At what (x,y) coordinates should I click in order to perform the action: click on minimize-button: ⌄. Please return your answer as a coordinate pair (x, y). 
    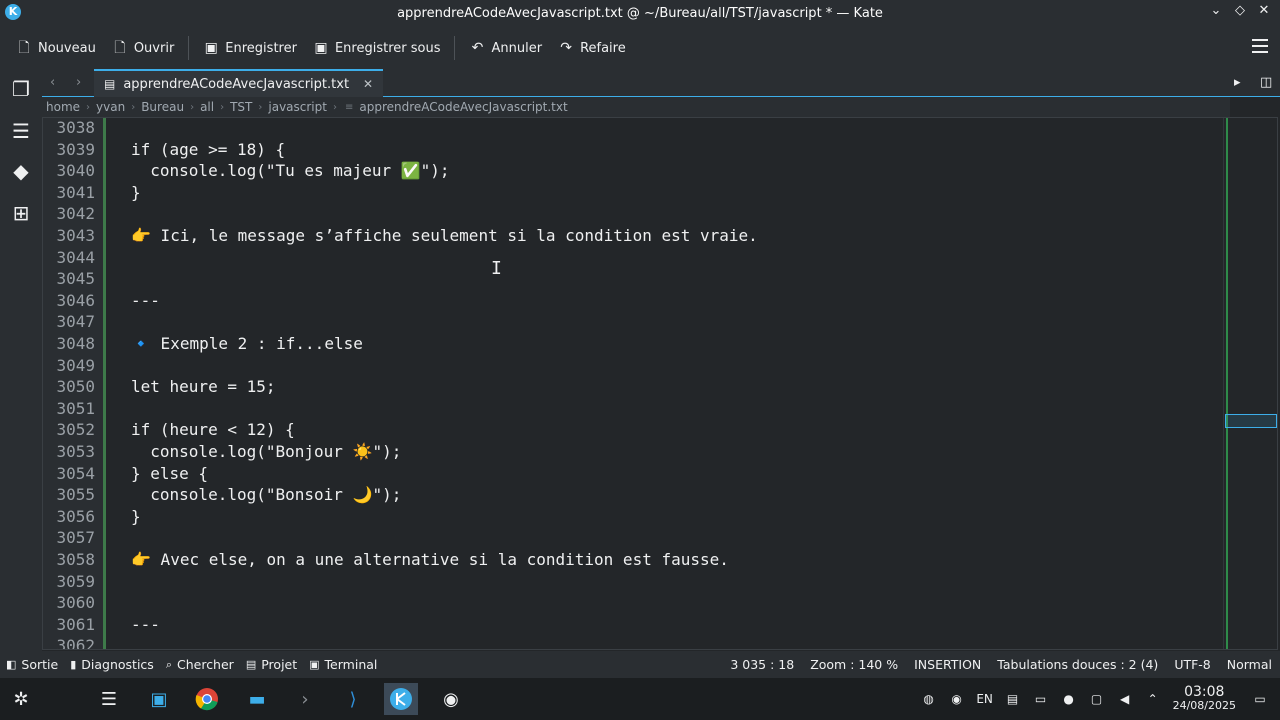
    Looking at the image, I should click on (1216, 10).